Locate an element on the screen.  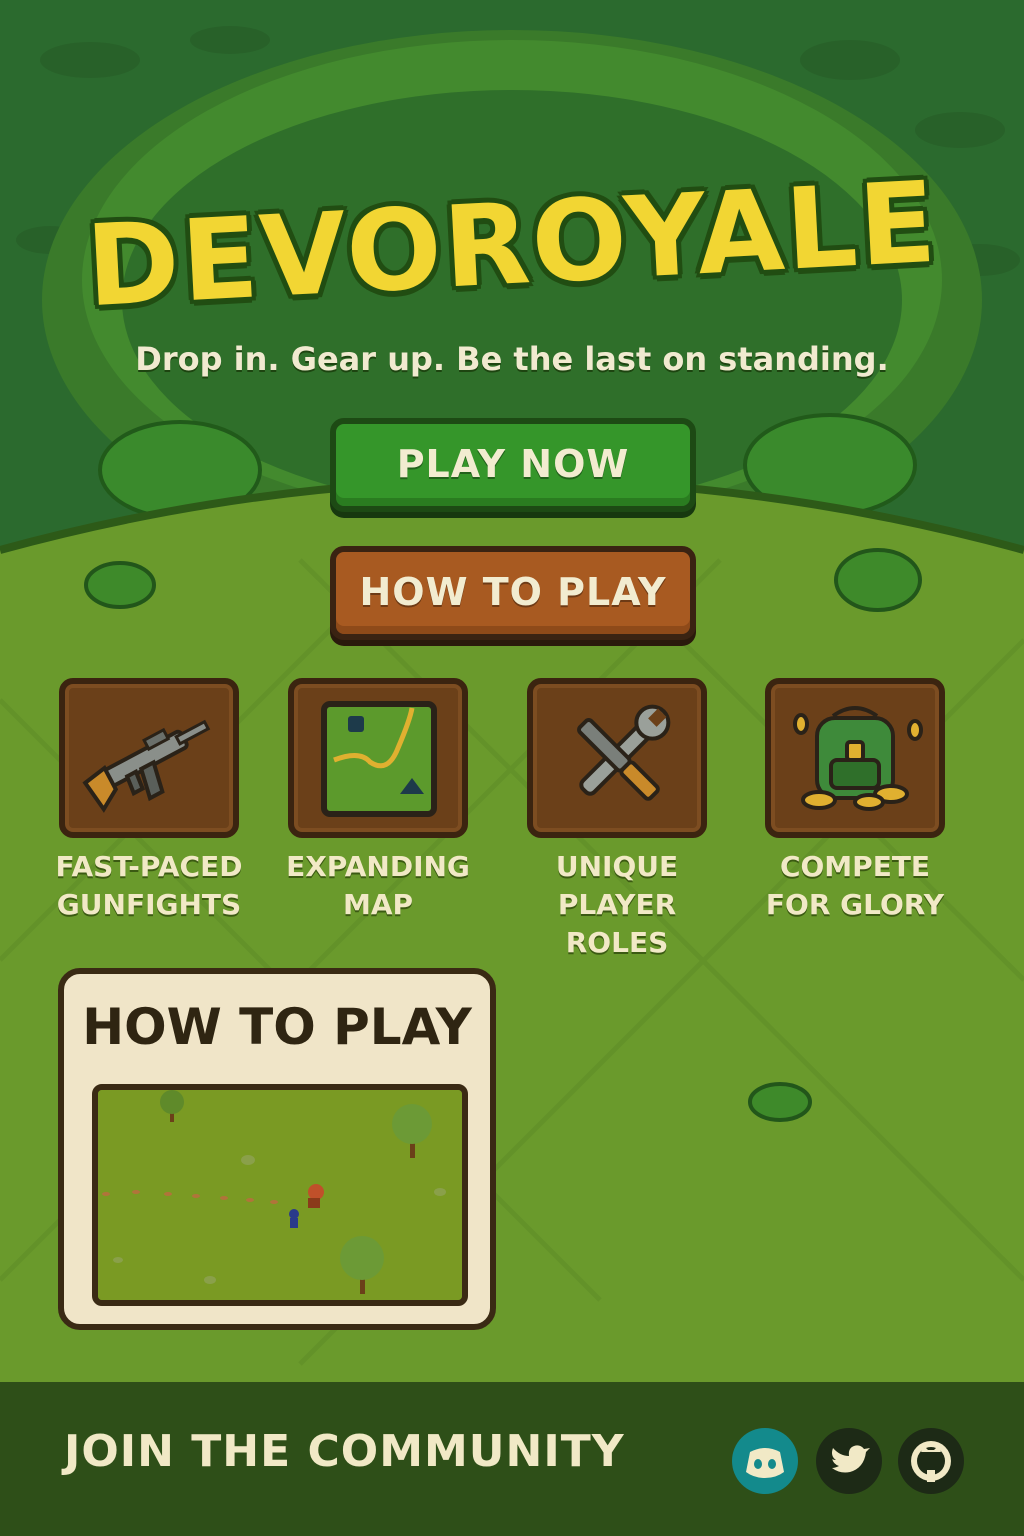
feature-roles: UNIQUE PLAYER ROLES is located at coordinates (617, 820).